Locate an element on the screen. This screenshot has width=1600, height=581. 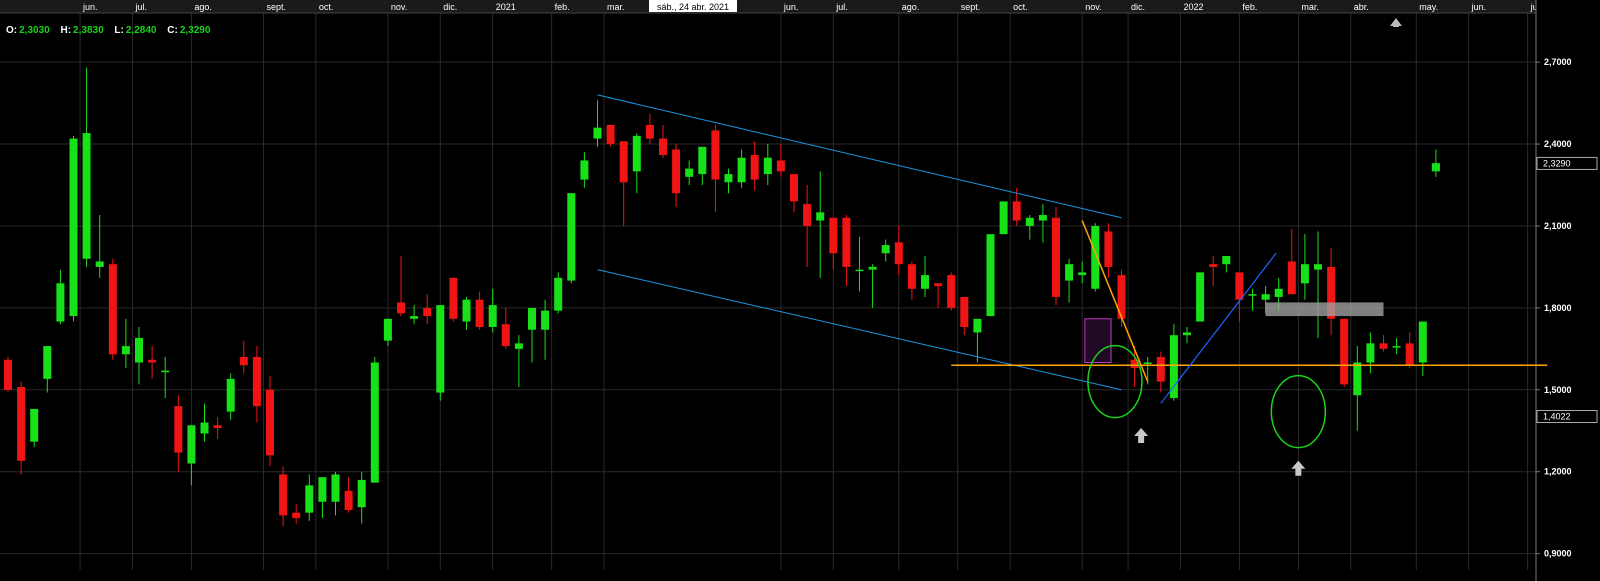
y-tick-label: 0,9000 is located at coordinates (1558, 554).